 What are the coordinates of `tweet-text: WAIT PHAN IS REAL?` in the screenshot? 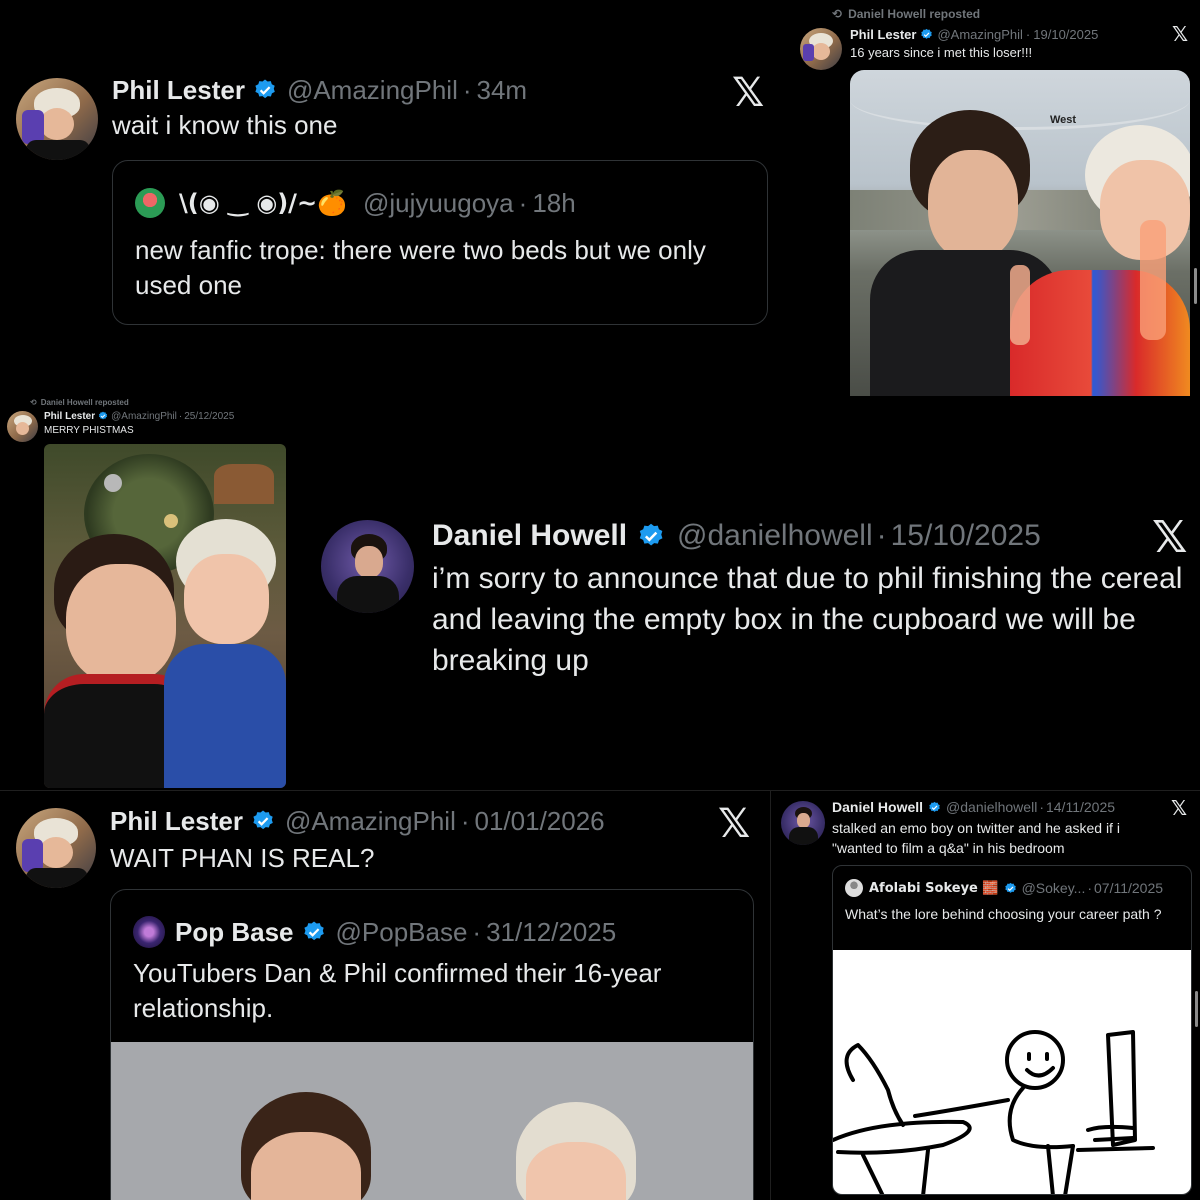 It's located at (242, 858).